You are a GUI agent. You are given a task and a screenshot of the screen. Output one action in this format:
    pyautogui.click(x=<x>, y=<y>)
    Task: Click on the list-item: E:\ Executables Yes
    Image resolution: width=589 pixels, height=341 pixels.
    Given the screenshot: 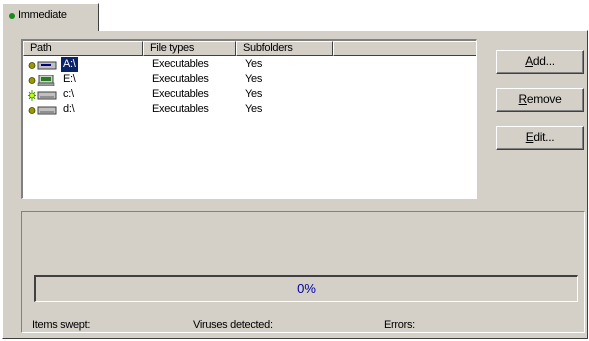 What is the action you would take?
    pyautogui.click(x=249, y=79)
    